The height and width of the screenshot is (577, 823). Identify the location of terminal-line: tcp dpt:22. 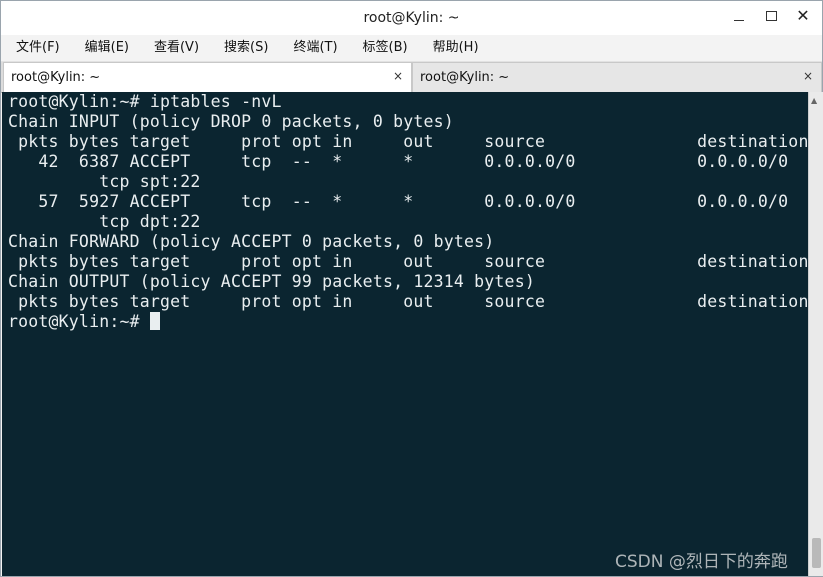
(104, 221).